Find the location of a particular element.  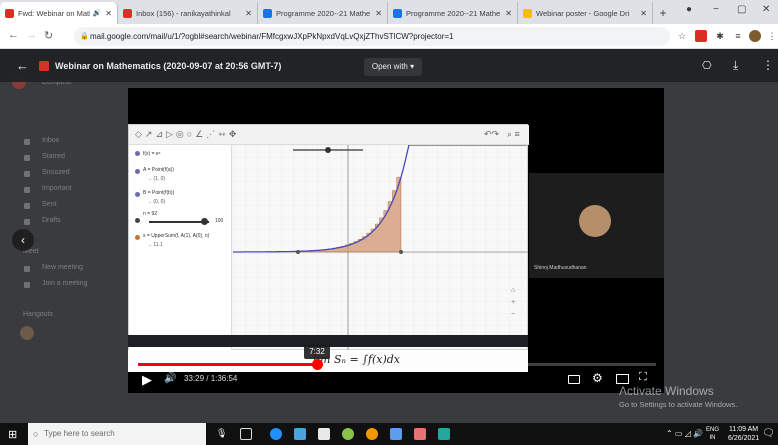

miniplayer-icon is located at coordinates (622, 379).